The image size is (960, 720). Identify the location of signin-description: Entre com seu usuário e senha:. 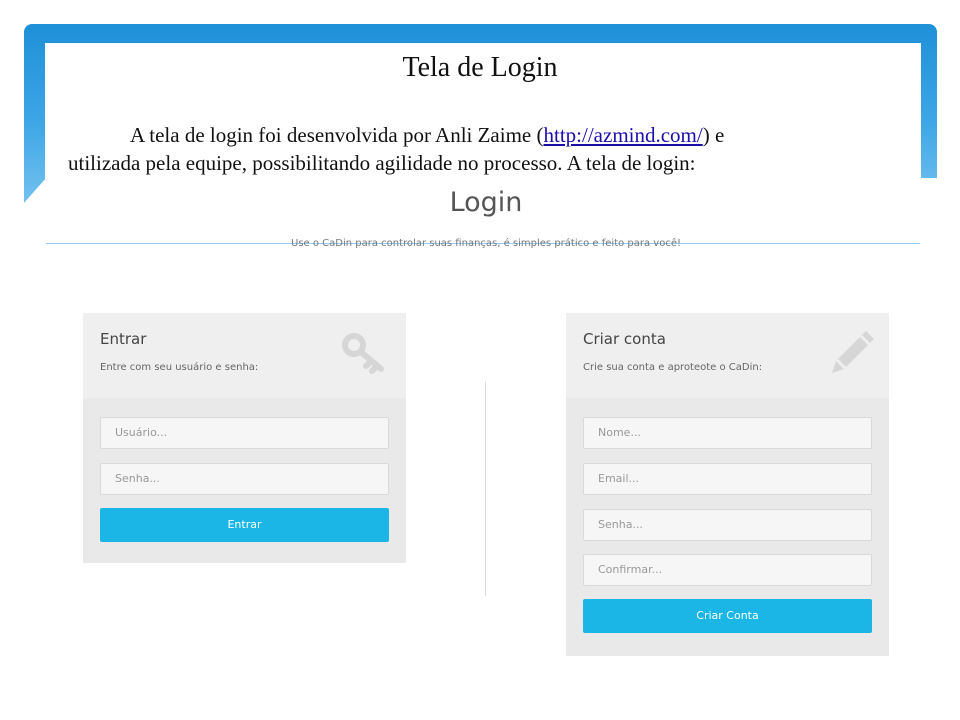
(179, 367).